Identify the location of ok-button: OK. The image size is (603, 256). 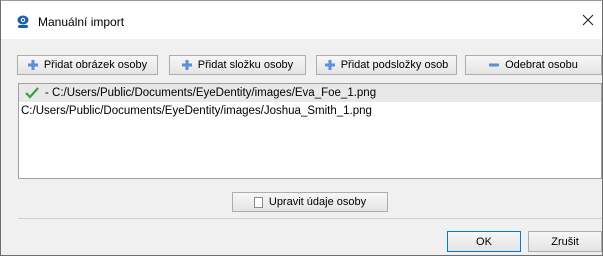
(484, 241).